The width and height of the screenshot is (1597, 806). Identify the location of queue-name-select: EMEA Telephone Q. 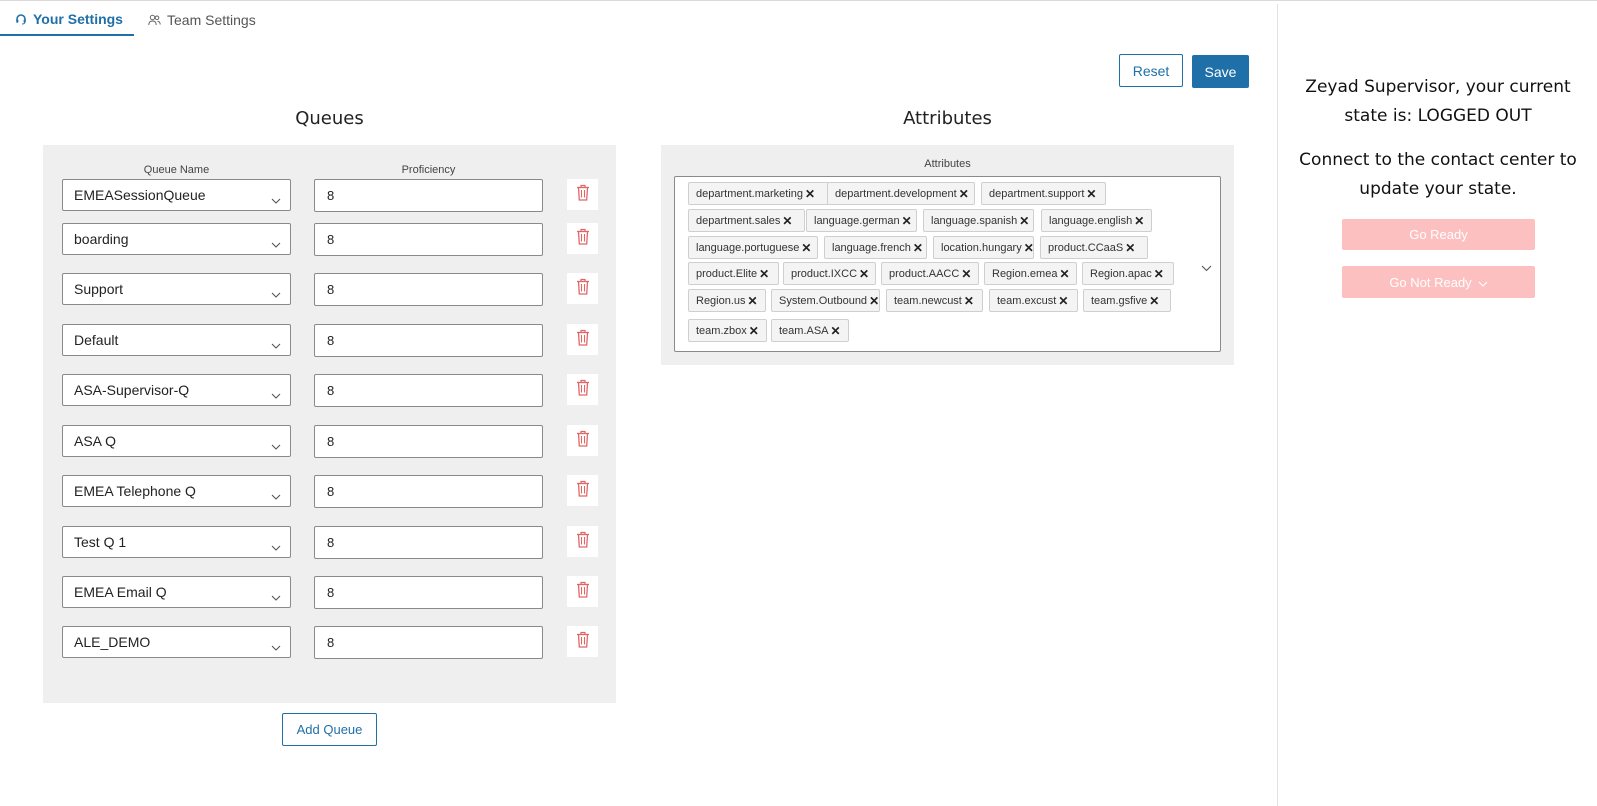
(176, 491).